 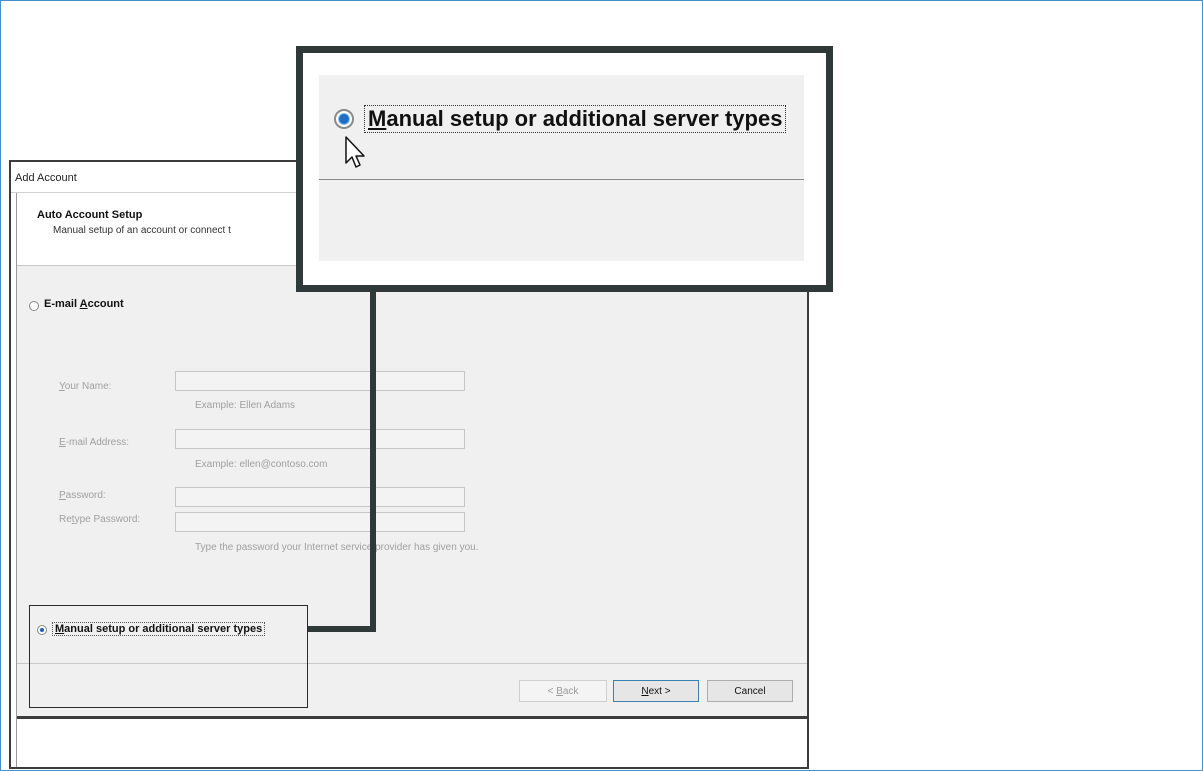 What do you see at coordinates (245, 405) in the screenshot?
I see `your-name-example: Example: Ellen Adams` at bounding box center [245, 405].